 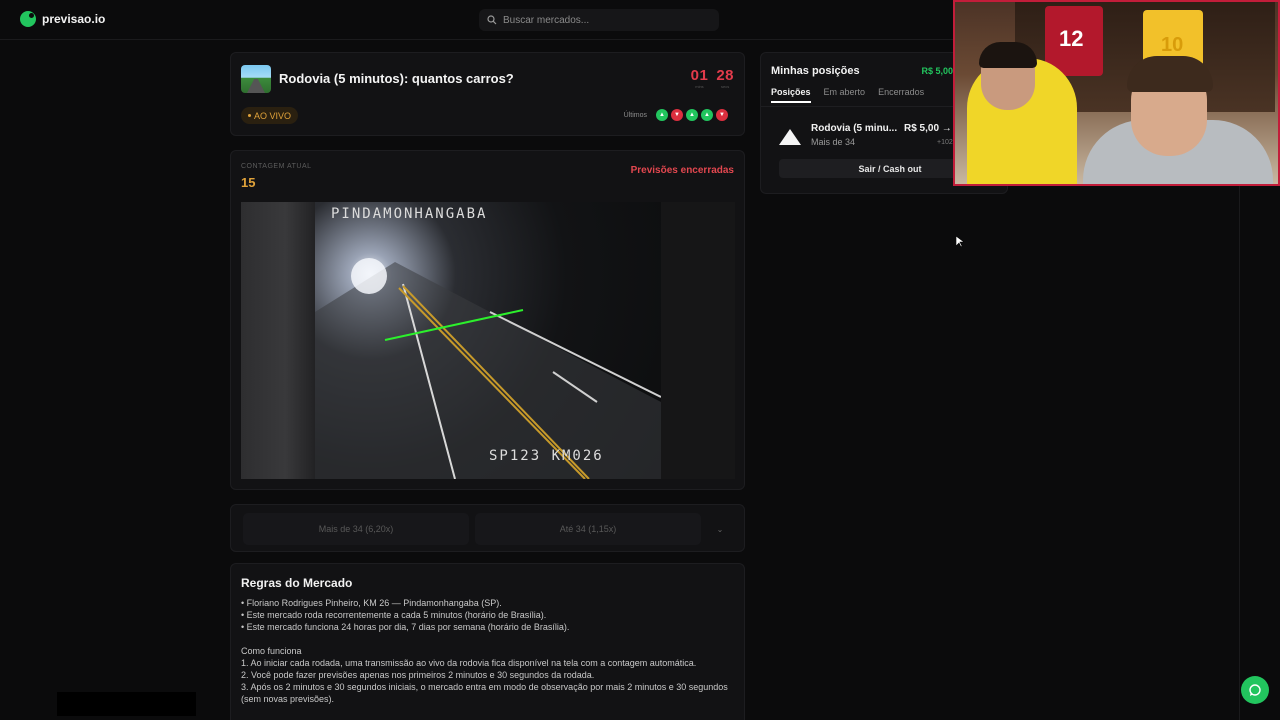 I want to click on recent-results: Últimos ▲ ▼ ▲ ▲ ▼, so click(x=676, y=115).